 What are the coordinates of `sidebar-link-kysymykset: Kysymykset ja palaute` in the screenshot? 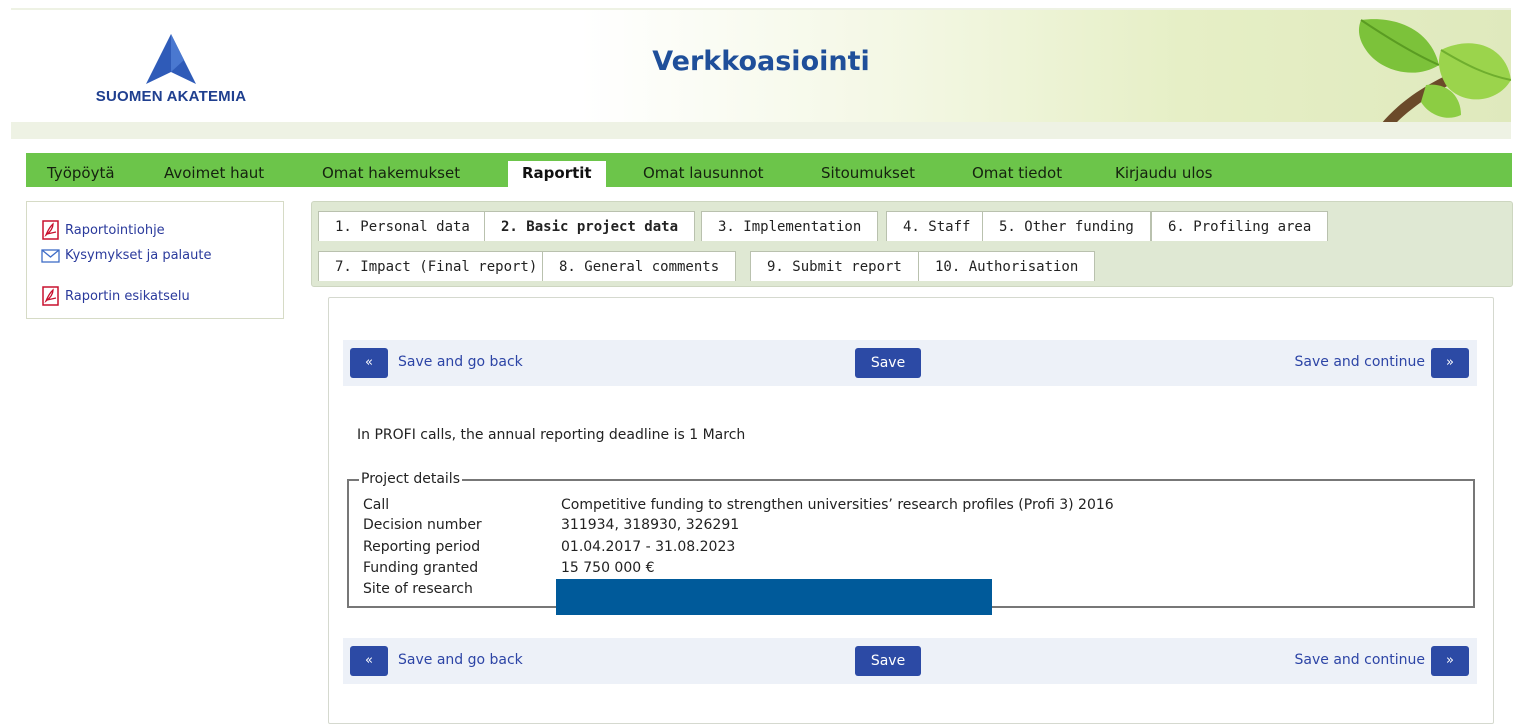 It's located at (126, 255).